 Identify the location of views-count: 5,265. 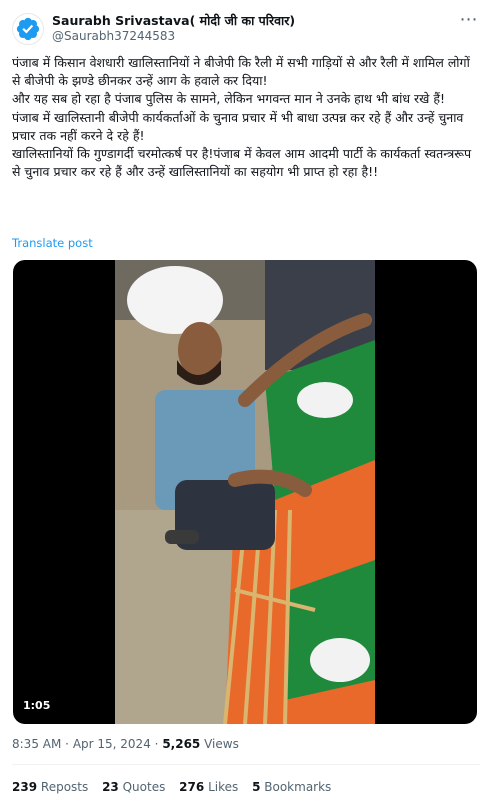
(181, 744).